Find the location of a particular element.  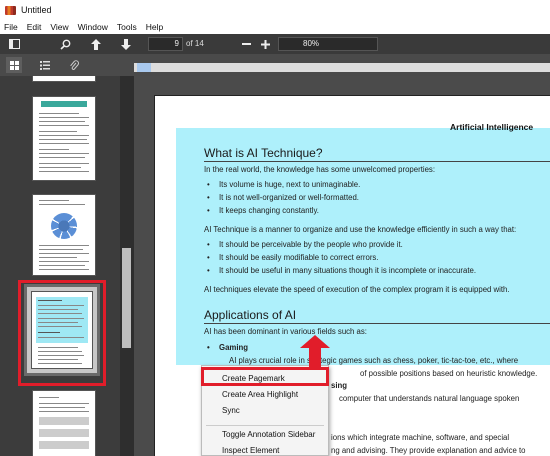

bullet-item: It keeps changing constantly. is located at coordinates (263, 210).